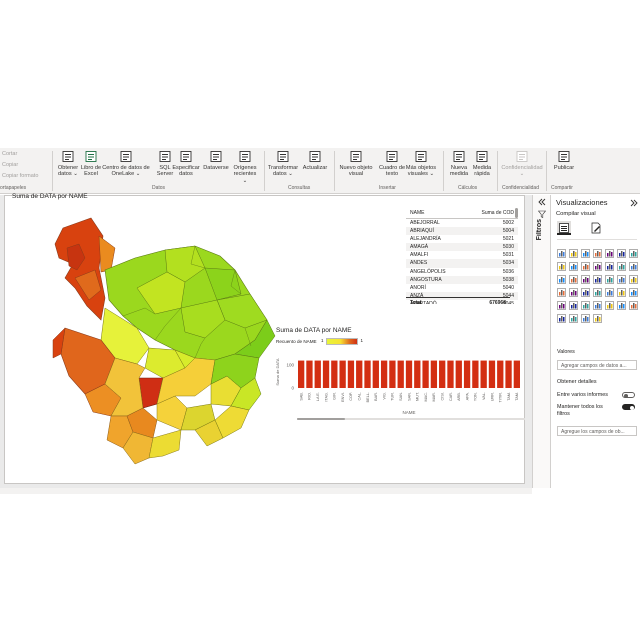 The height and width of the screenshot is (640, 640). Describe the element at coordinates (597, 290) in the screenshot. I see `multi-card-icon` at that location.